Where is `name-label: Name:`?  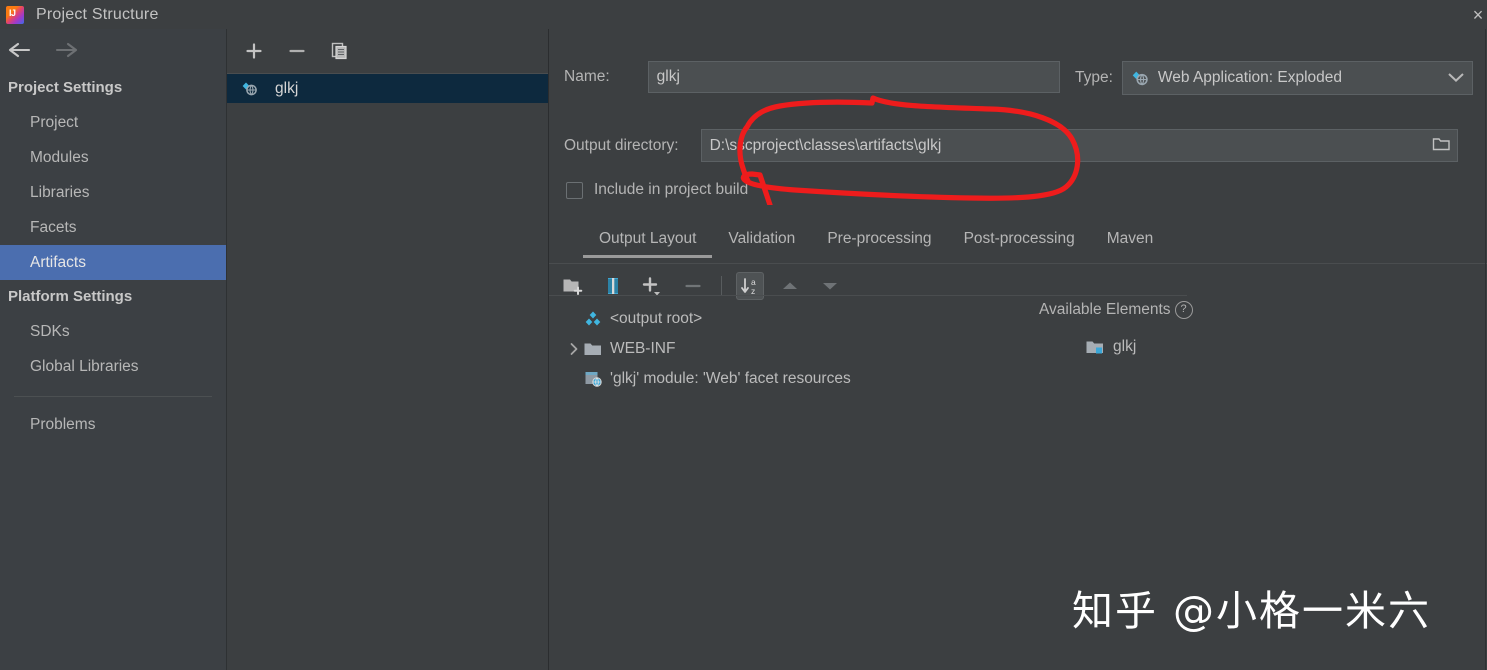
name-label: Name: is located at coordinates (587, 76).